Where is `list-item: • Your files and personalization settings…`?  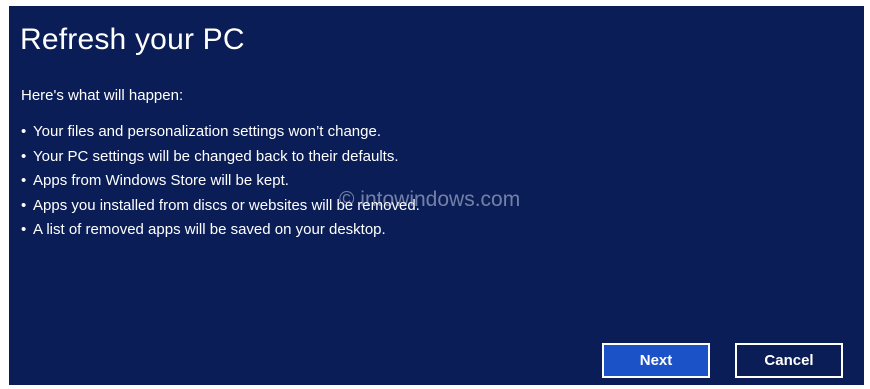
list-item: • Your files and personalization settings… is located at coordinates (220, 132).